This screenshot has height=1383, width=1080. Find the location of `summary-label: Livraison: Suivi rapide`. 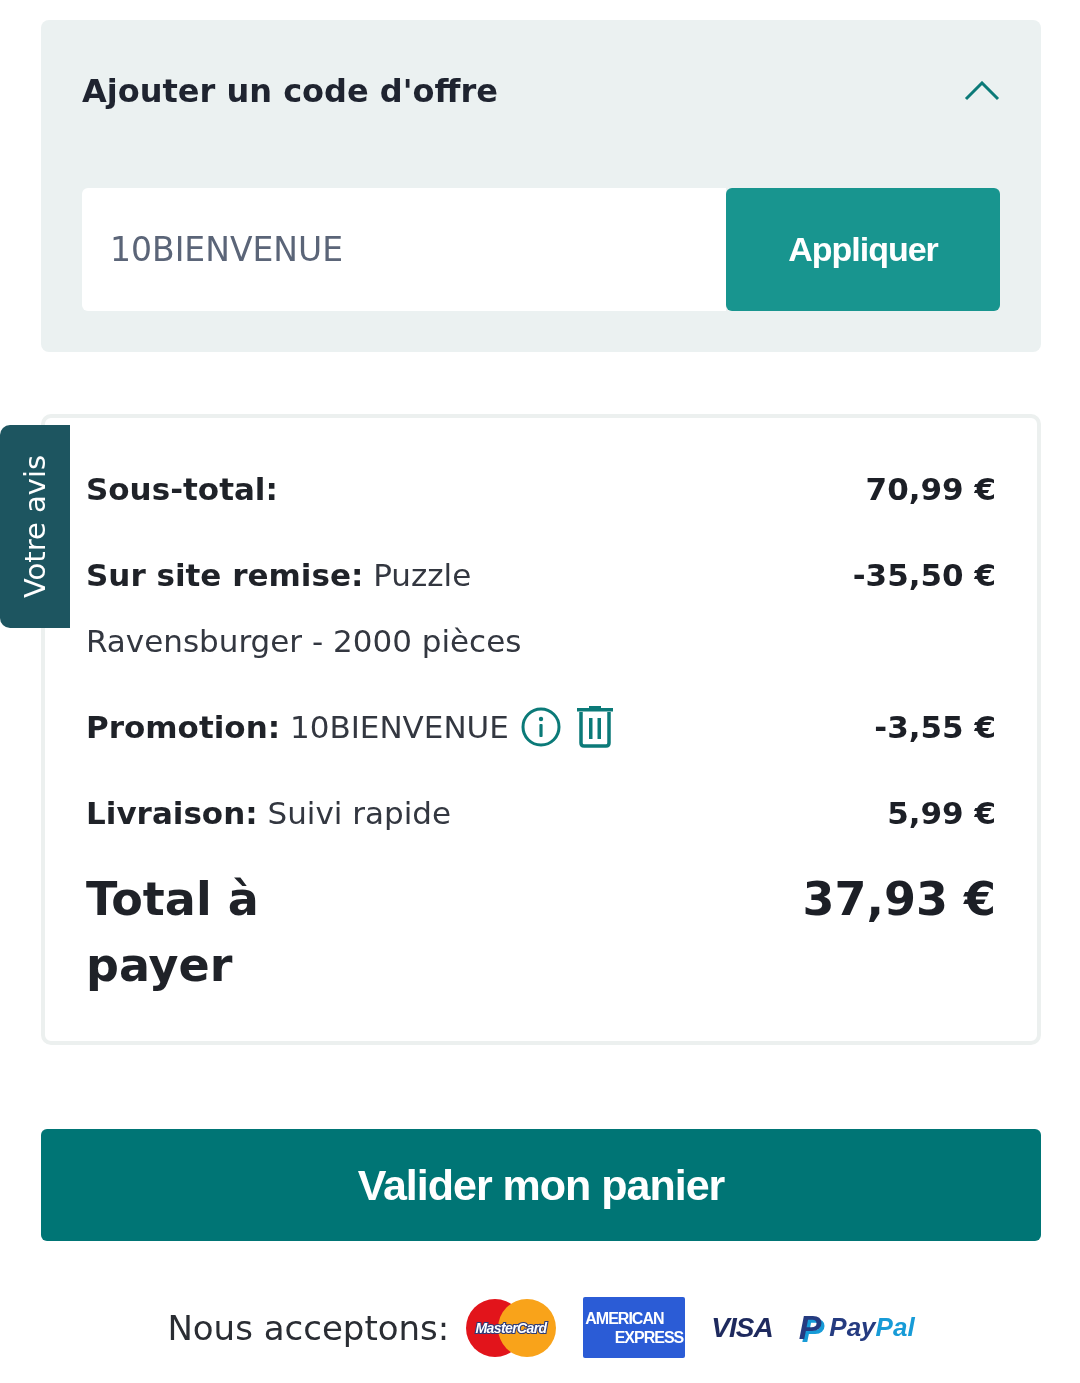

summary-label: Livraison: Suivi rapide is located at coordinates (269, 813).